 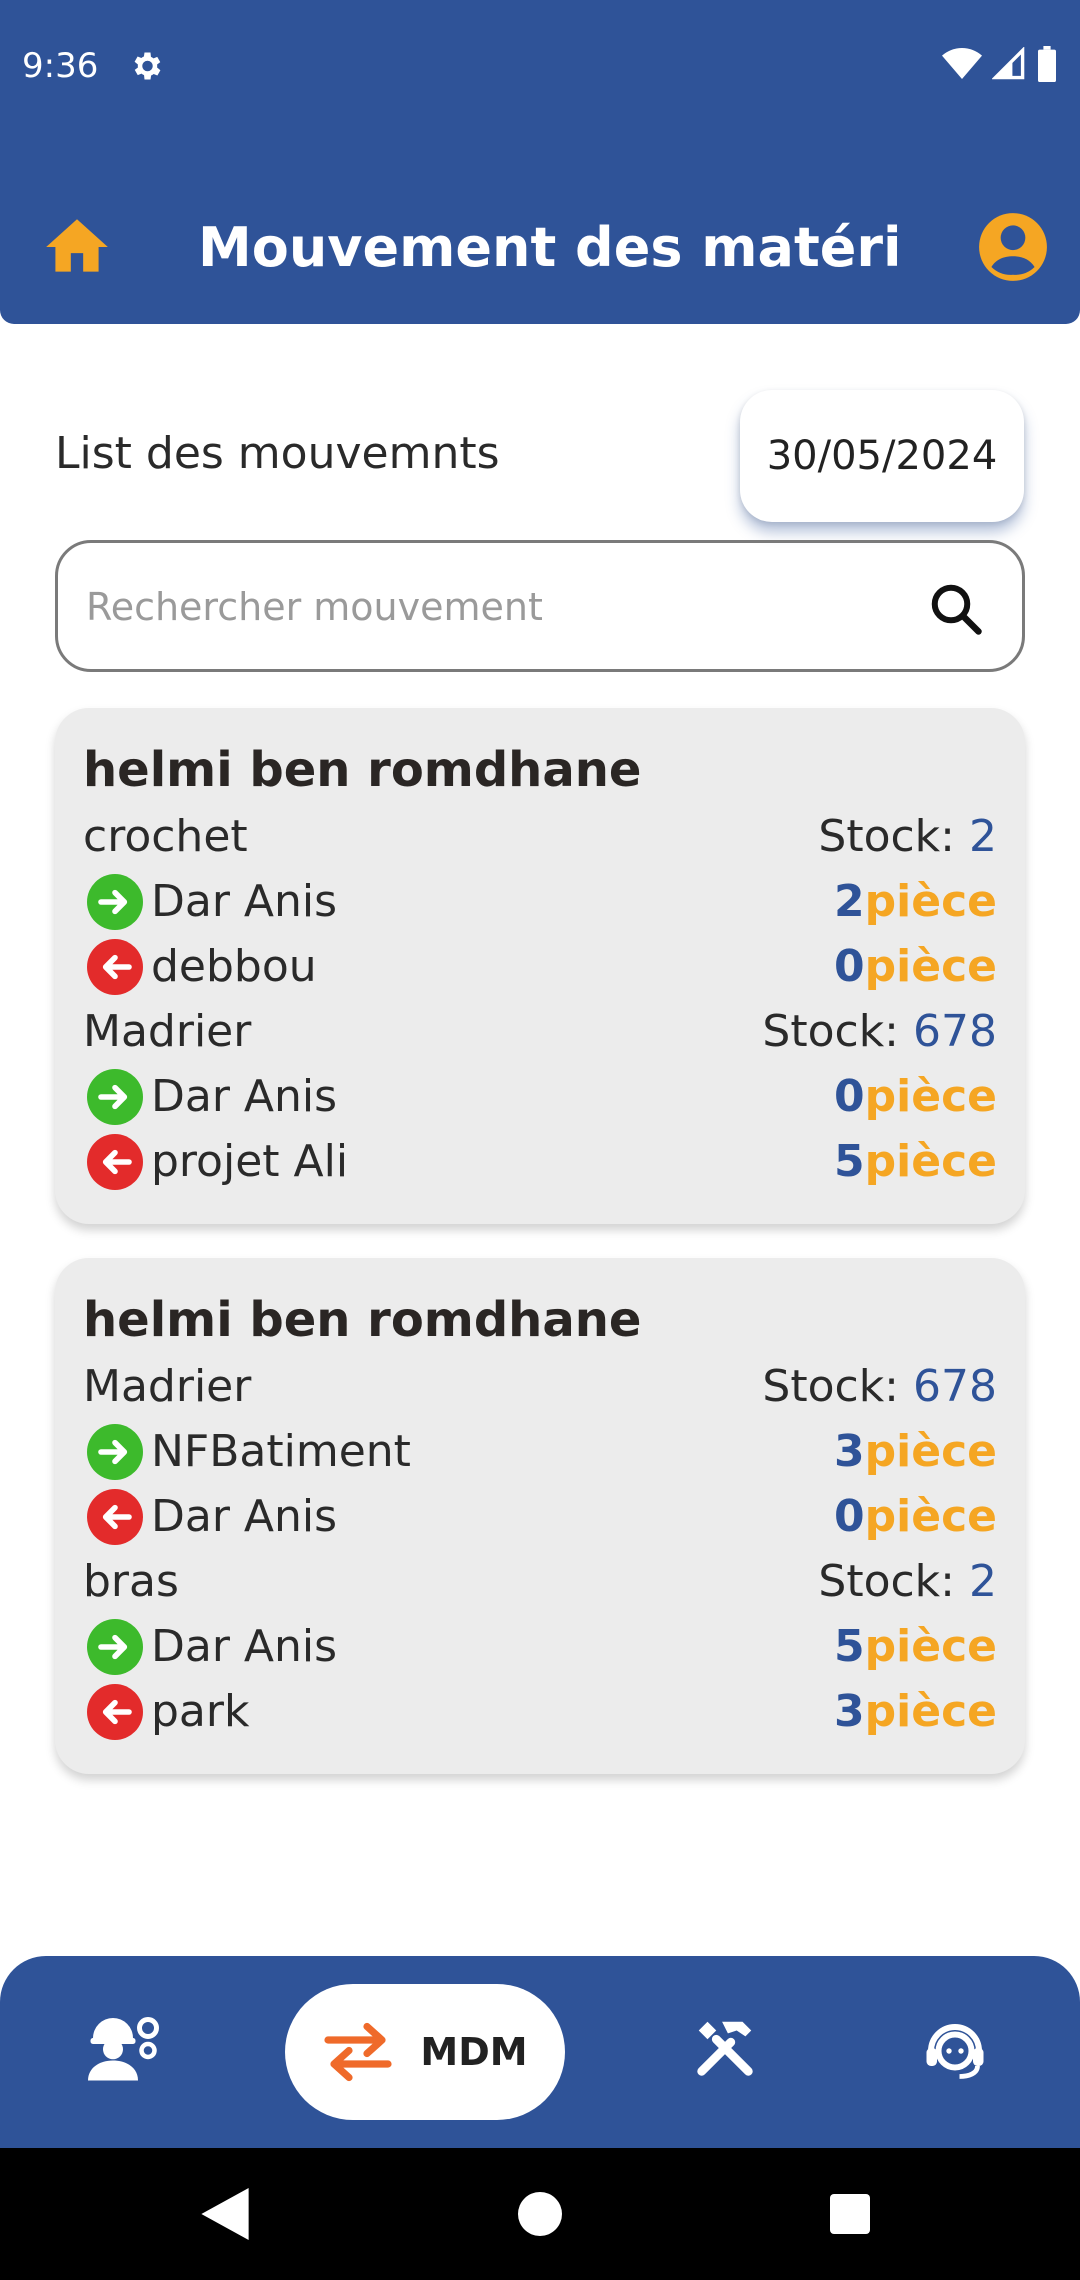 What do you see at coordinates (1013, 247) in the screenshot?
I see `account-icon` at bounding box center [1013, 247].